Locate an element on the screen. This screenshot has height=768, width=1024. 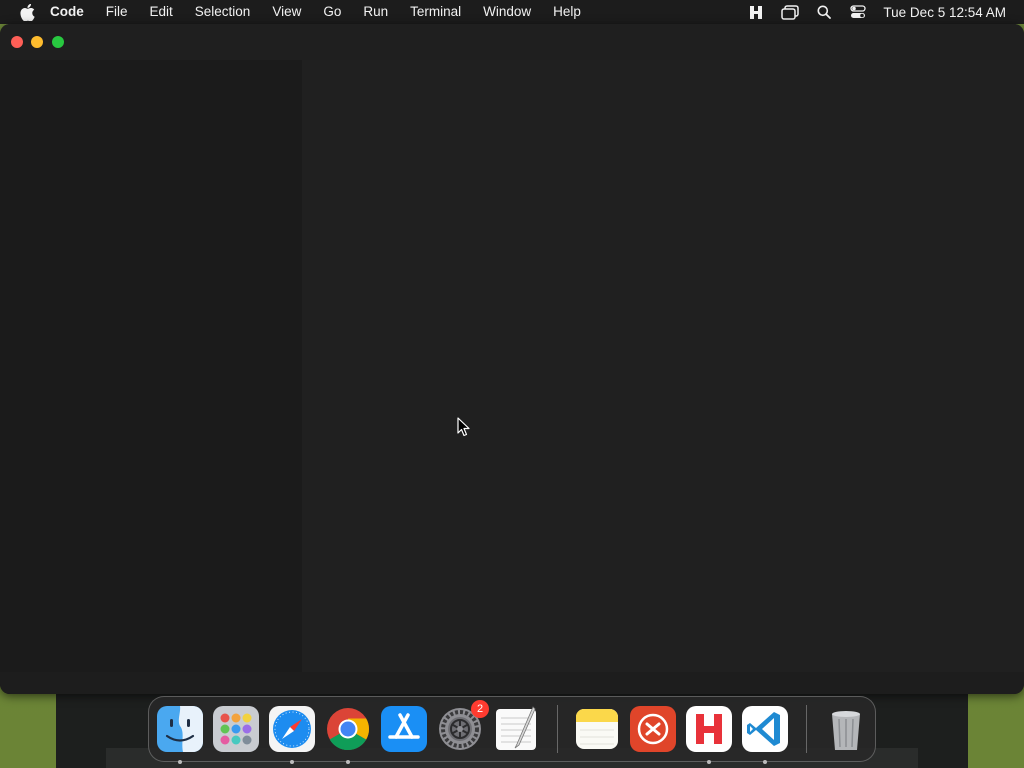
chrome-icon is located at coordinates (348, 729).